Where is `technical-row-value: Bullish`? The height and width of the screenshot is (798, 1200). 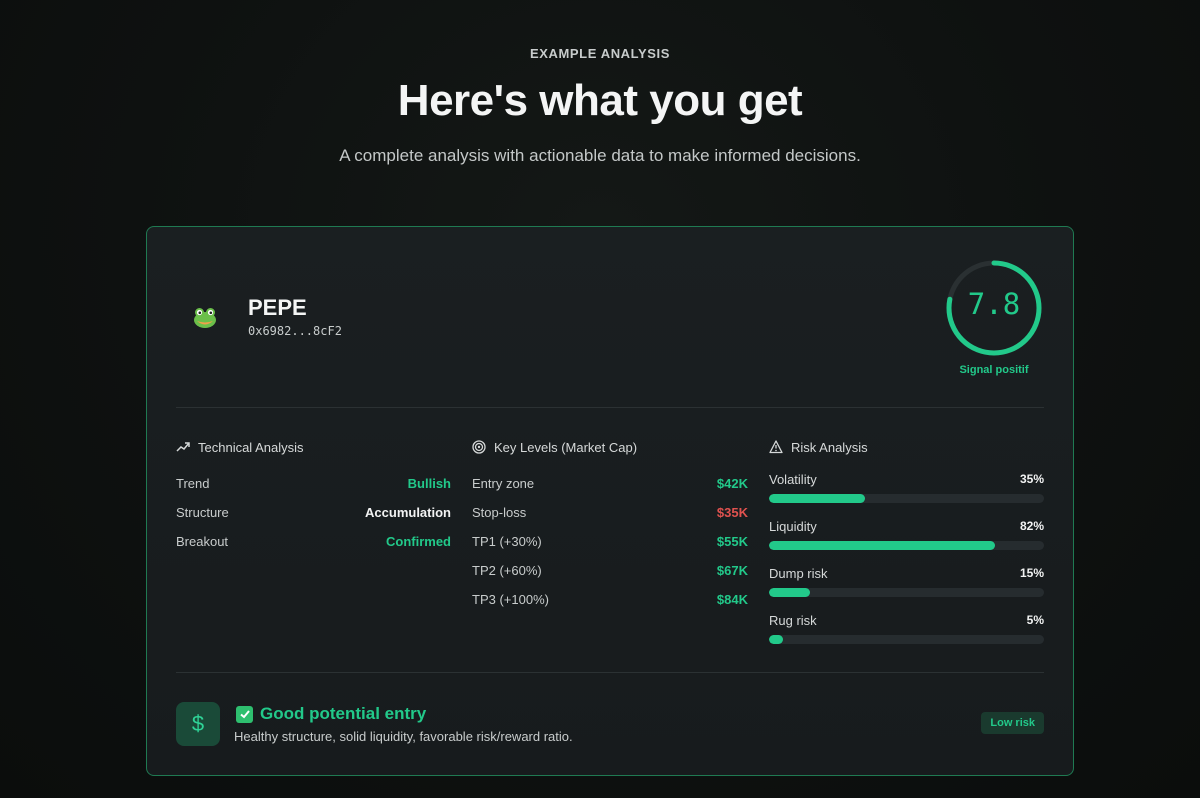 technical-row-value: Bullish is located at coordinates (429, 483).